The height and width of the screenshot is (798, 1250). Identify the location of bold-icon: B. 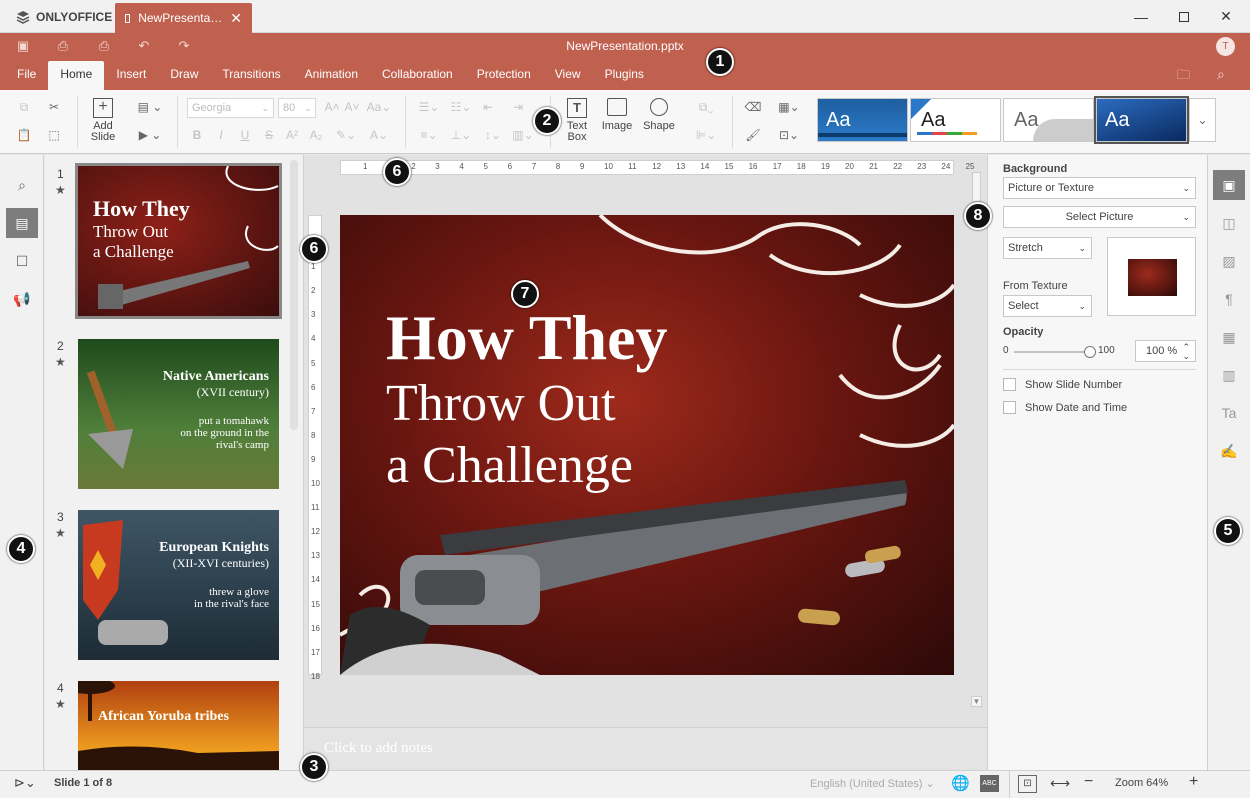
(197, 135).